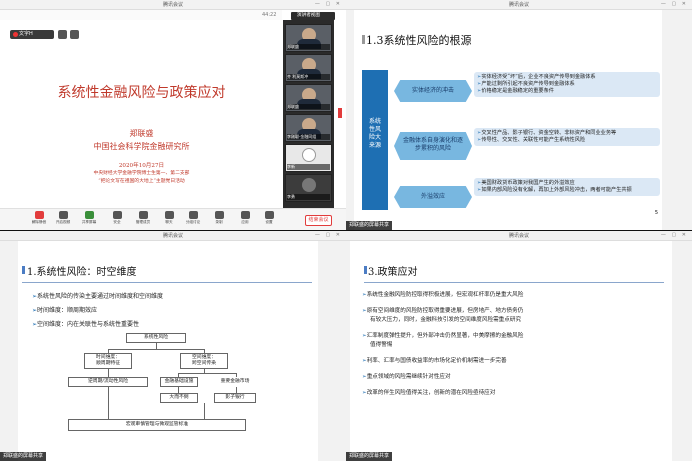 Image resolution: width=692 pixels, height=461 pixels. I want to click on view-switch-label: 演讲者视图, so click(308, 15).